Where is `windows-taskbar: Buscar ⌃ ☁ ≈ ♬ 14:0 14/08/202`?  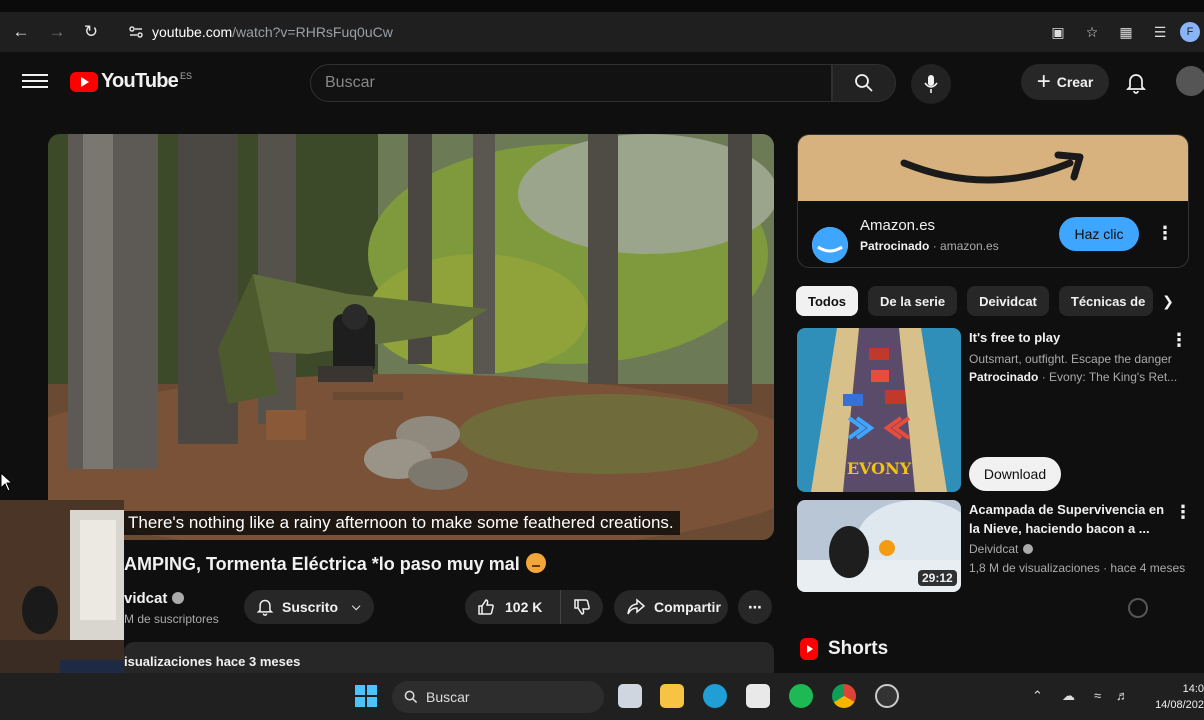
windows-taskbar: Buscar ⌃ ☁ ≈ ♬ 14:0 14/08/202 is located at coordinates (602, 696).